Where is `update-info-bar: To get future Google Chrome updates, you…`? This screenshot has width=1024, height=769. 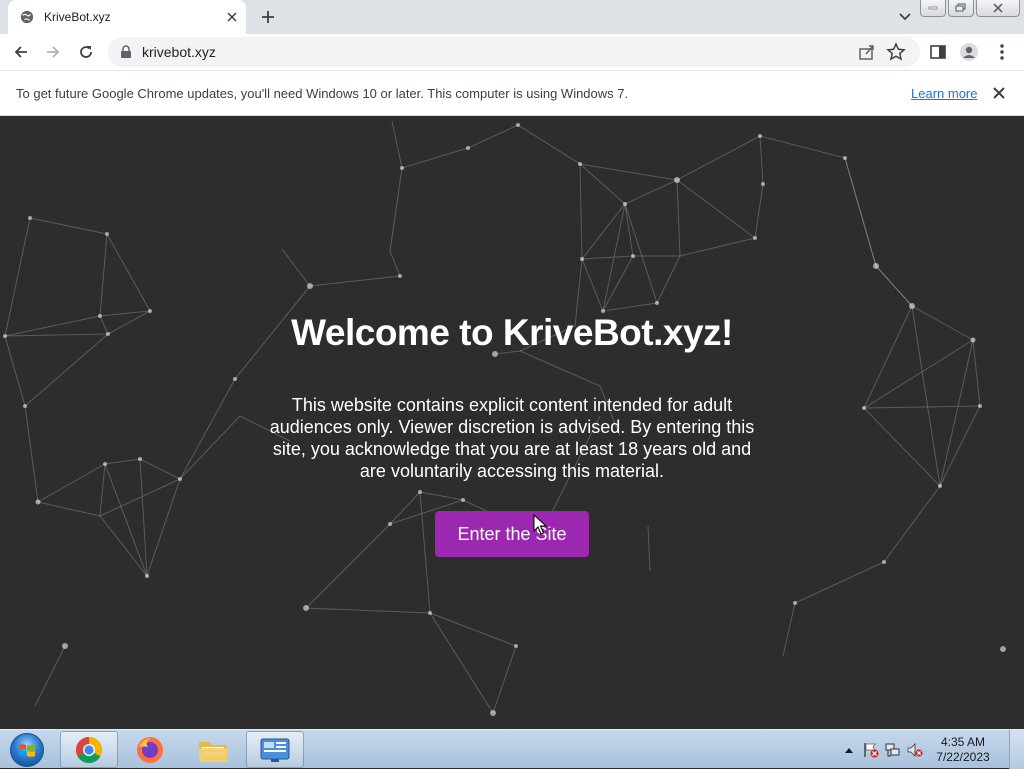
update-info-bar: To get future Google Chrome updates, you… is located at coordinates (512, 93).